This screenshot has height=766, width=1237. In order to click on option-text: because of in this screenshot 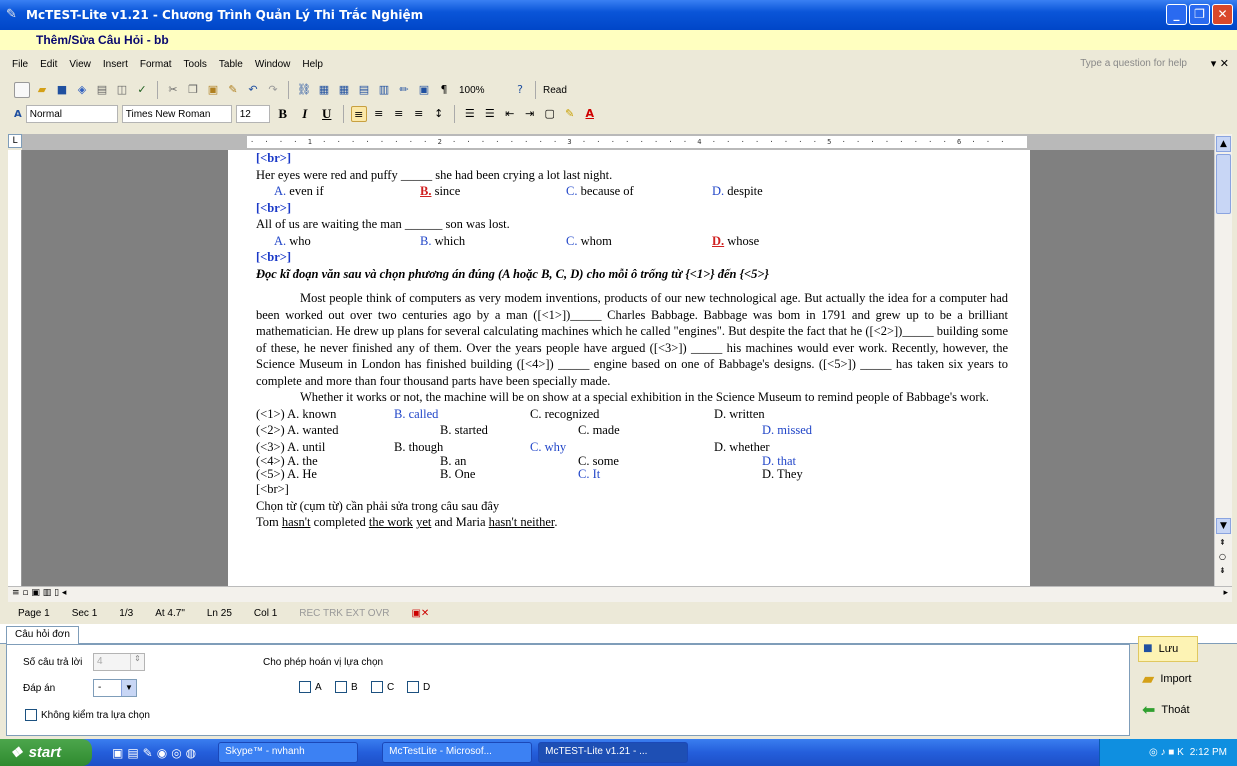, I will do `click(607, 191)`.